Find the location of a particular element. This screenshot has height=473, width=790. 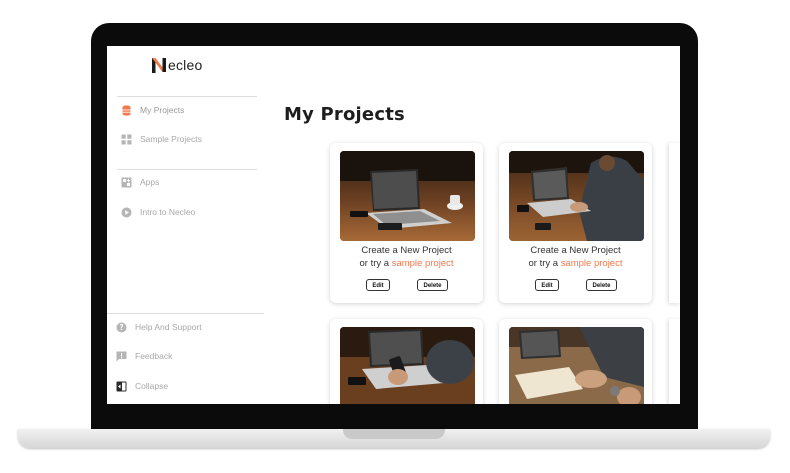

sidebar-item-label: Help And Support is located at coordinates (168, 327).